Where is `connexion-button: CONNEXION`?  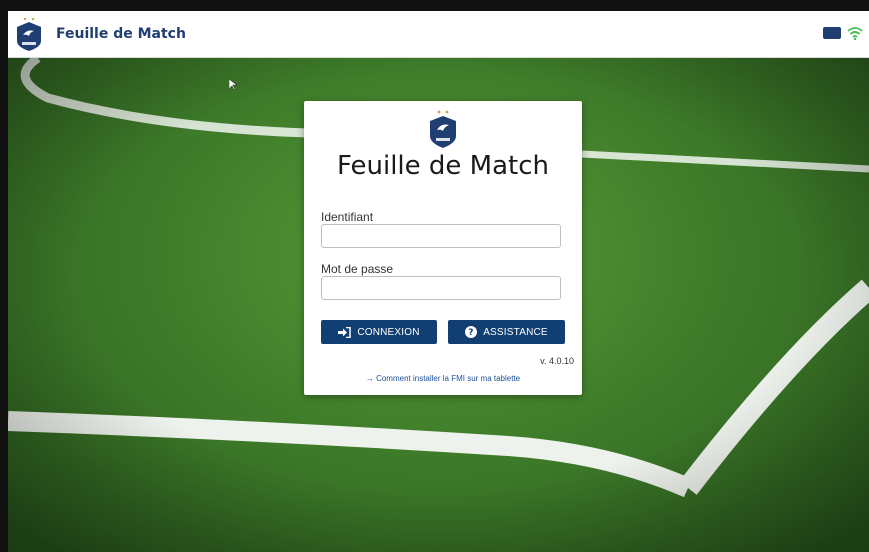
connexion-button: CONNEXION is located at coordinates (379, 332).